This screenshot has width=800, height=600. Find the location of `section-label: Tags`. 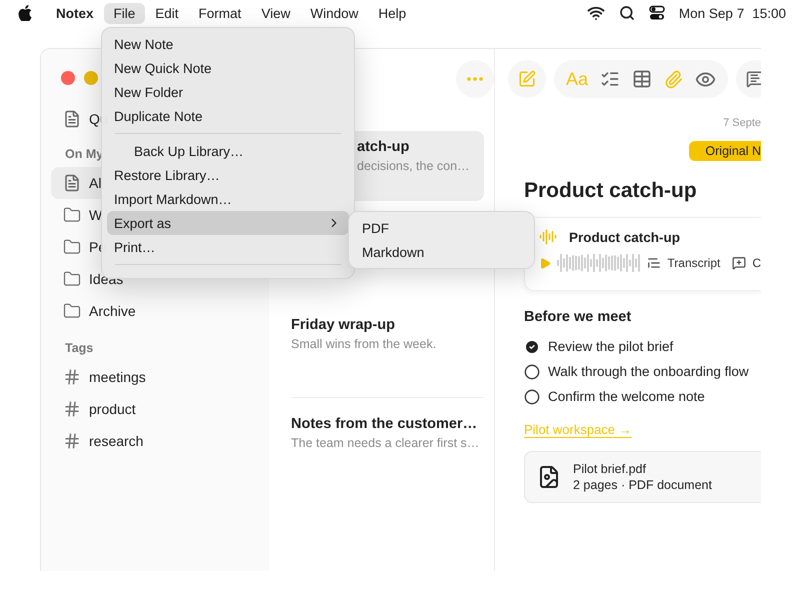

section-label: Tags is located at coordinates (79, 348).